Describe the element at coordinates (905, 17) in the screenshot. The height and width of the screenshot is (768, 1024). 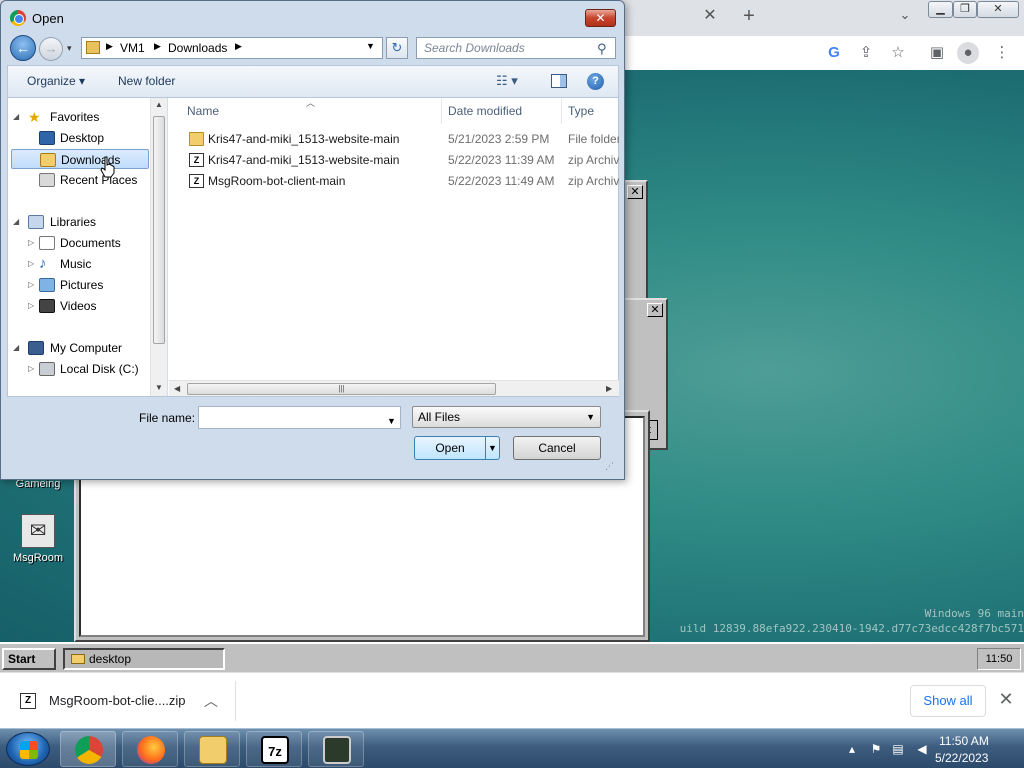
I see `tab-search-button: ⌄` at that location.